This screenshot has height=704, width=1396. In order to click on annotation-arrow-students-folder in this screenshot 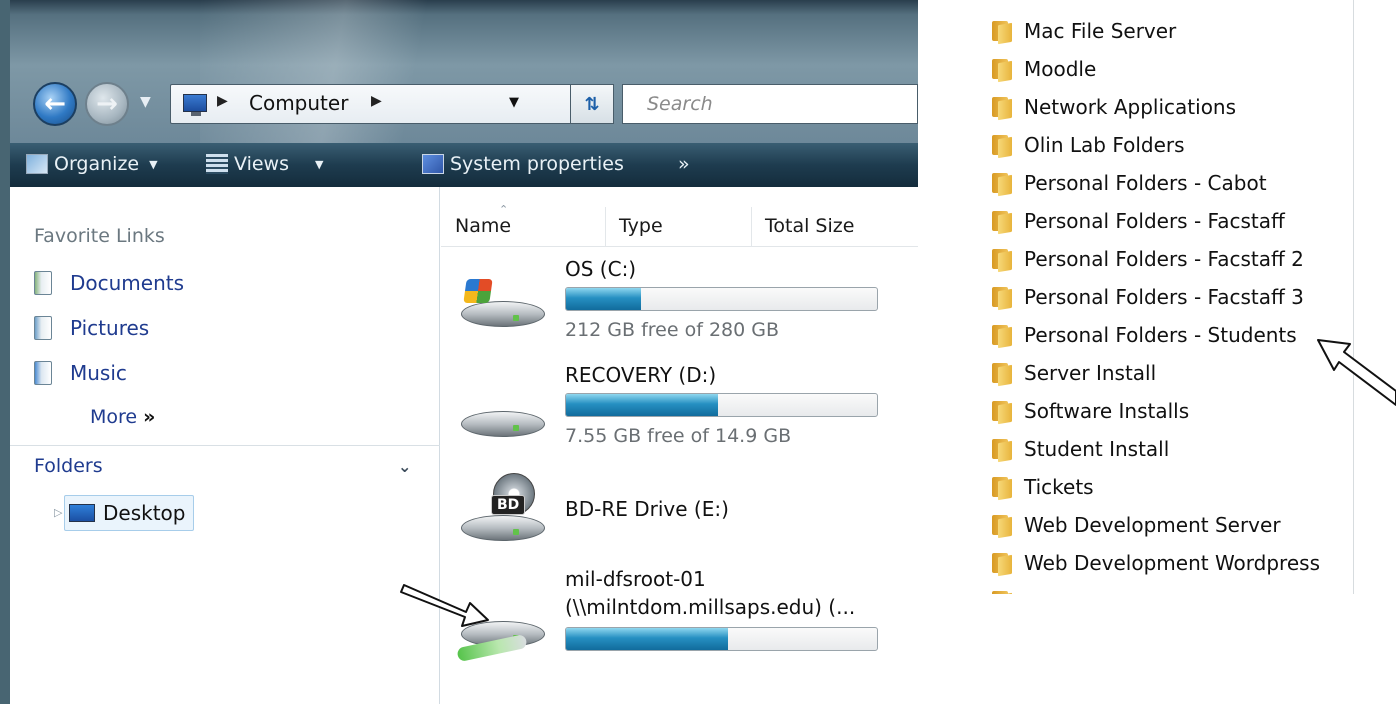, I will do `click(1356, 372)`.